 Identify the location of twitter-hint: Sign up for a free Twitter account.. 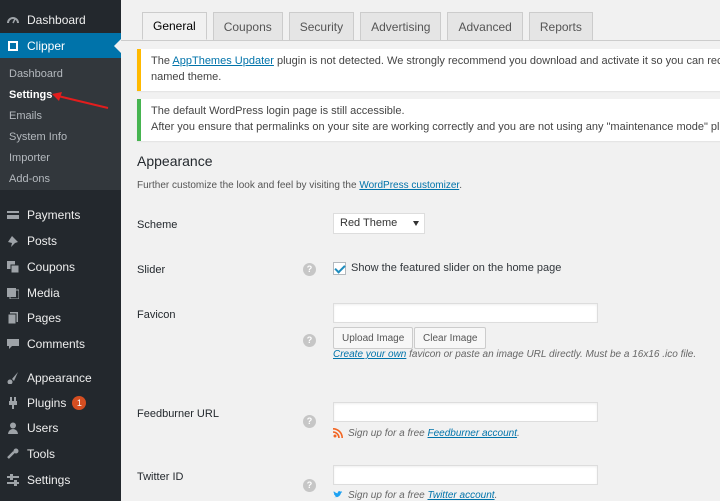
(415, 495).